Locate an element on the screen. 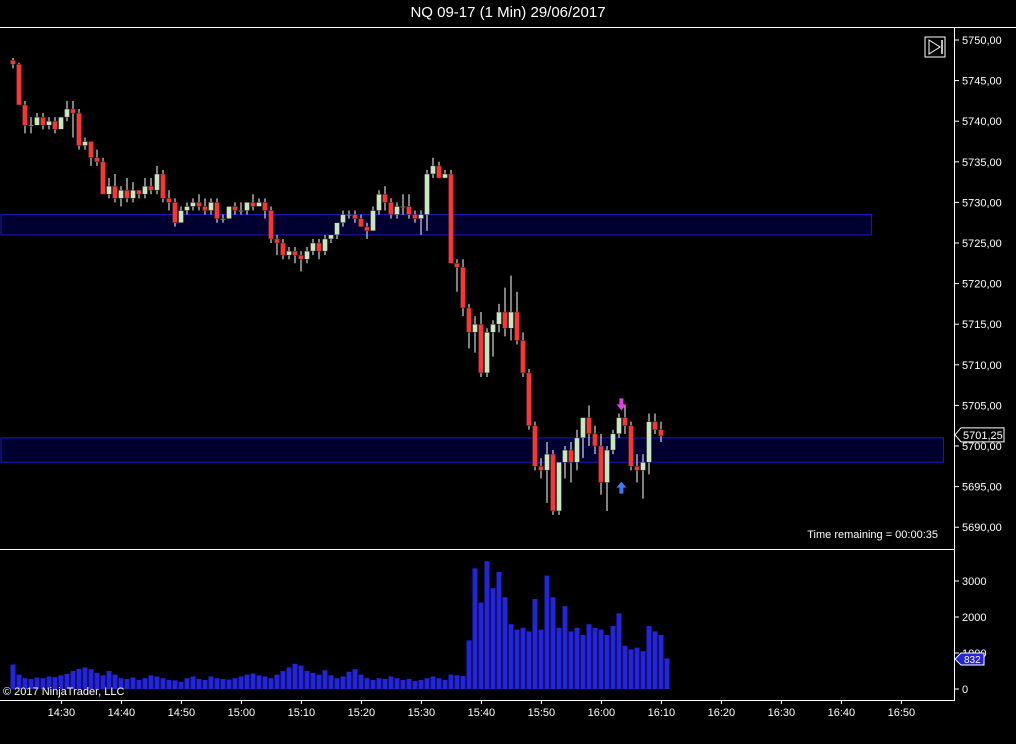  buy-arrow is located at coordinates (621, 487).